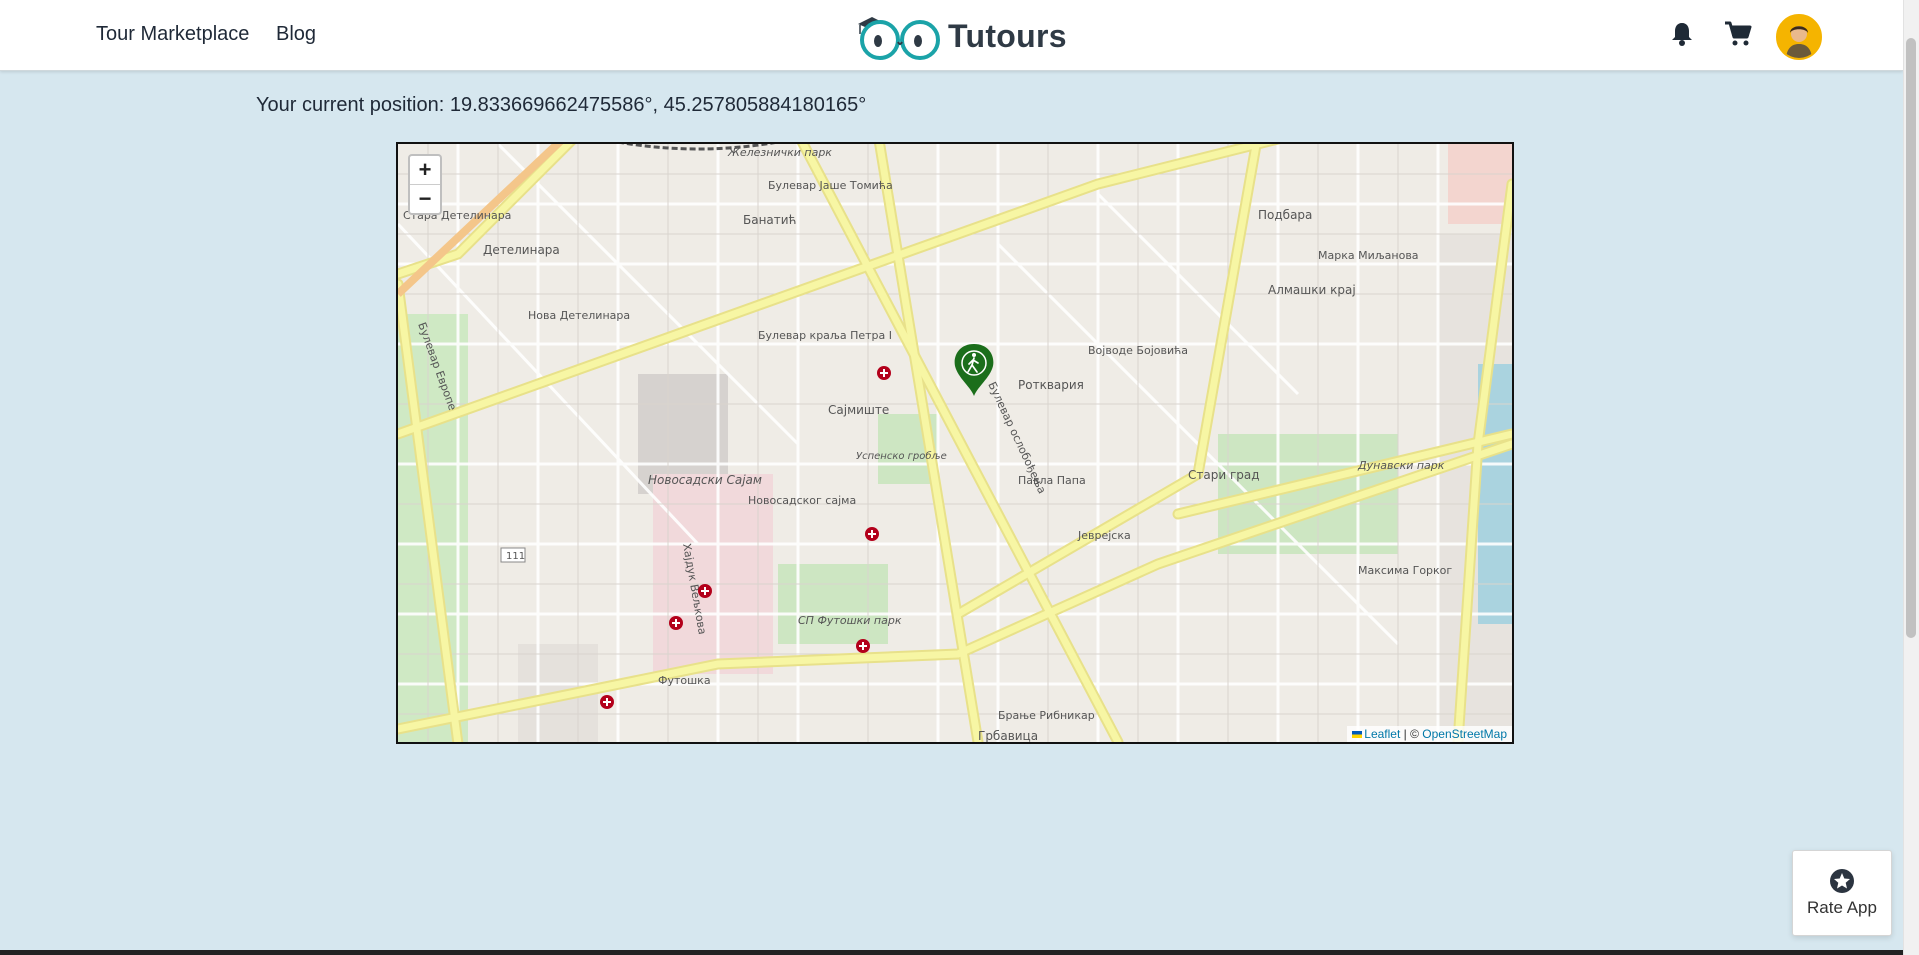  What do you see at coordinates (1007, 35) in the screenshot?
I see `logo-text: Tutours` at bounding box center [1007, 35].